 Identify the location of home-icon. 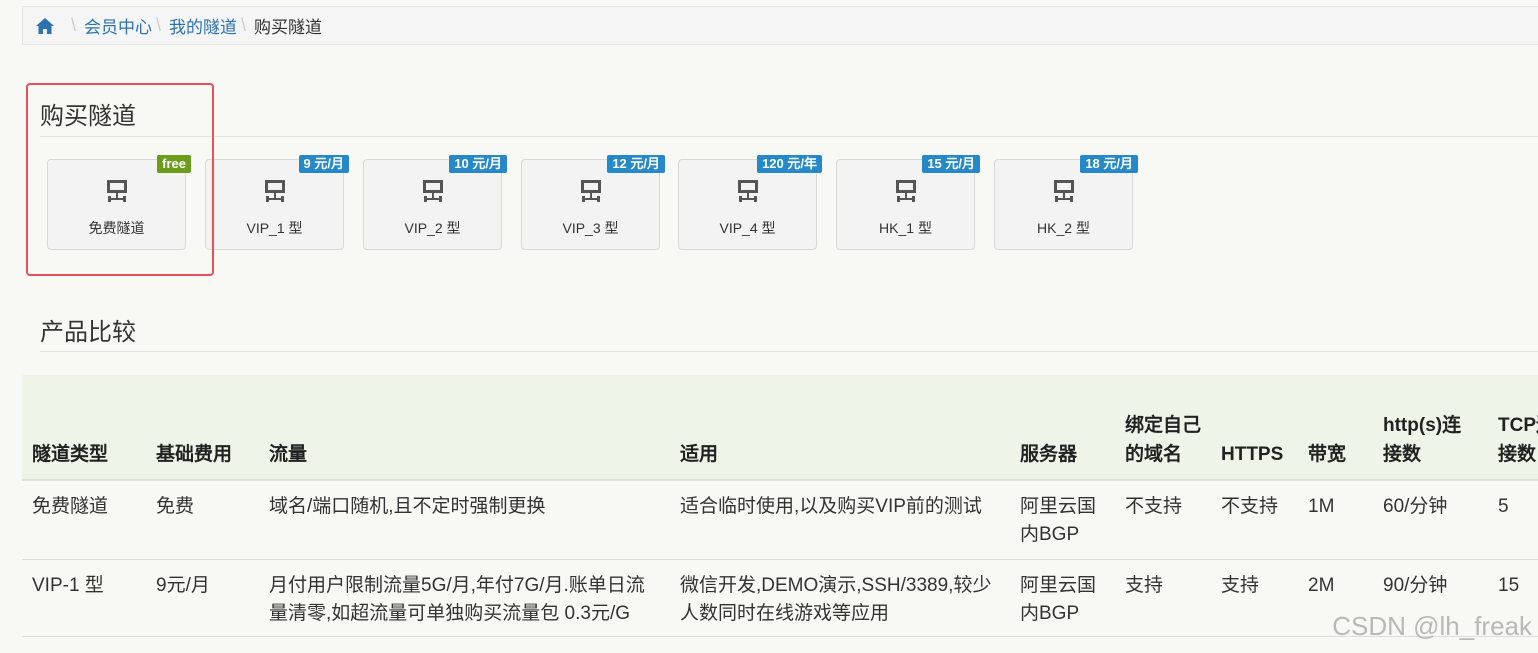
(45, 26).